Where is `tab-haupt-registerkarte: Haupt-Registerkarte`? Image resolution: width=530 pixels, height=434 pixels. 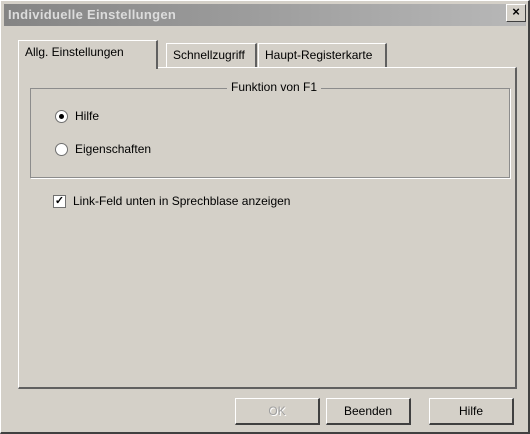 tab-haupt-registerkarte: Haupt-Registerkarte is located at coordinates (322, 55).